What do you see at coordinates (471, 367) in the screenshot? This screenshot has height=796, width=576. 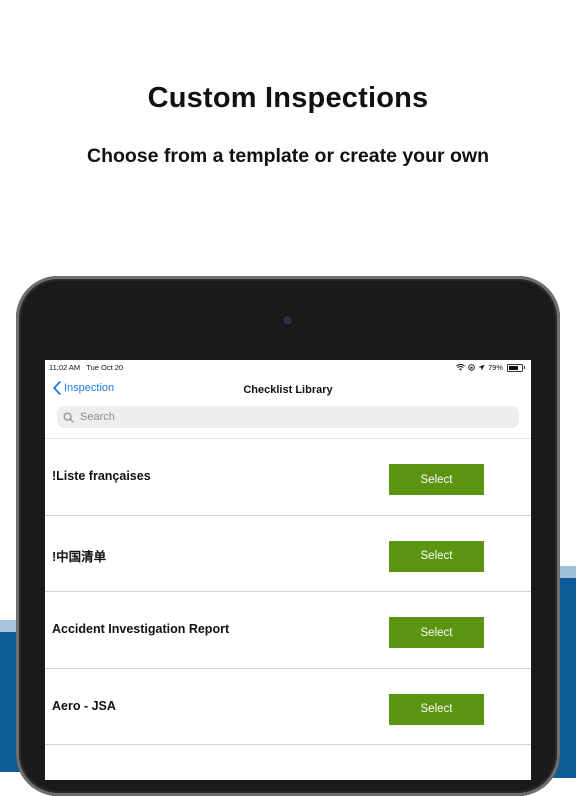 I see `lock-rotation-icon` at bounding box center [471, 367].